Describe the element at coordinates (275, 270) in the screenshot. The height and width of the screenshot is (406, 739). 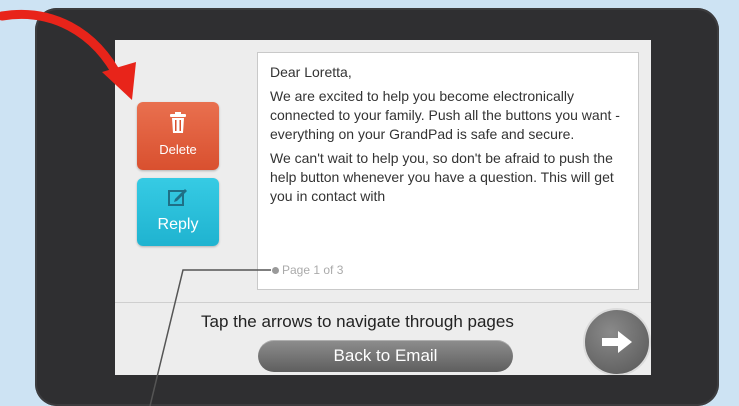
I see `indicator-dot-icon` at that location.